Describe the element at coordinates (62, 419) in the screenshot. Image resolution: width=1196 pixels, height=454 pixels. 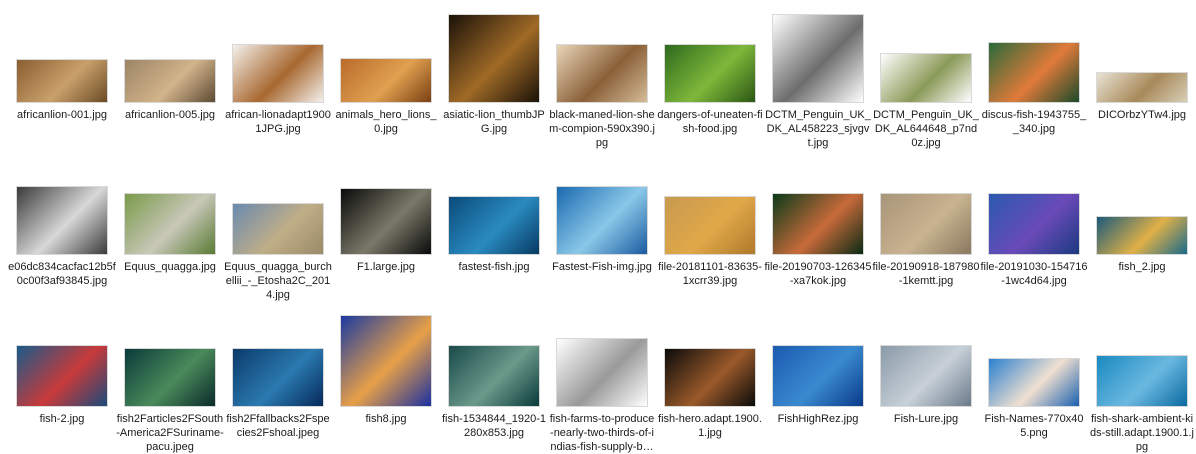
I see `file-name-label: fish-2.jpg` at that location.